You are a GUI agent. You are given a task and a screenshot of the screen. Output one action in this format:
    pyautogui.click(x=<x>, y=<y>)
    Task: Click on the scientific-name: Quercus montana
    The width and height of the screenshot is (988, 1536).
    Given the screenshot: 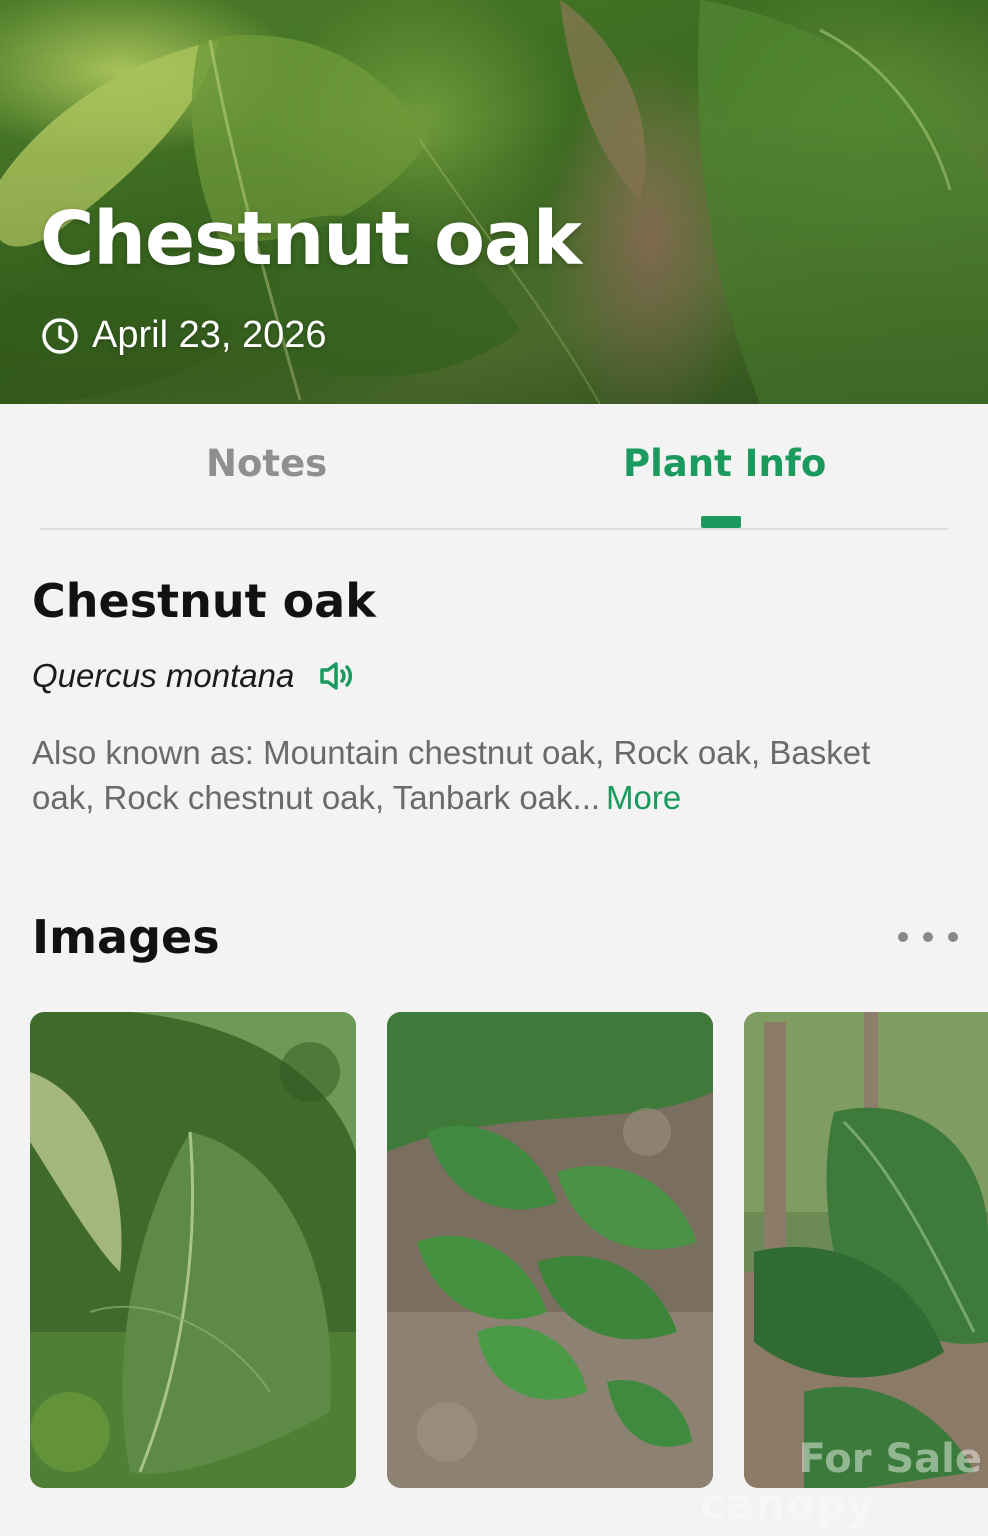 What is the action you would take?
    pyautogui.click(x=163, y=675)
    